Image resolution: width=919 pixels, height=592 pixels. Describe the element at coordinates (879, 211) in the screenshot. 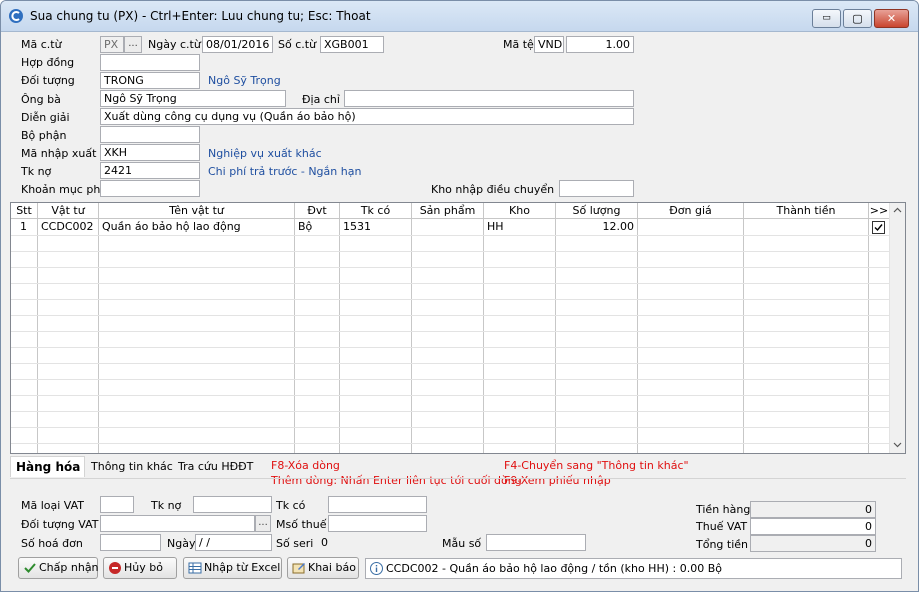

I see `col-header-expand: >>` at that location.